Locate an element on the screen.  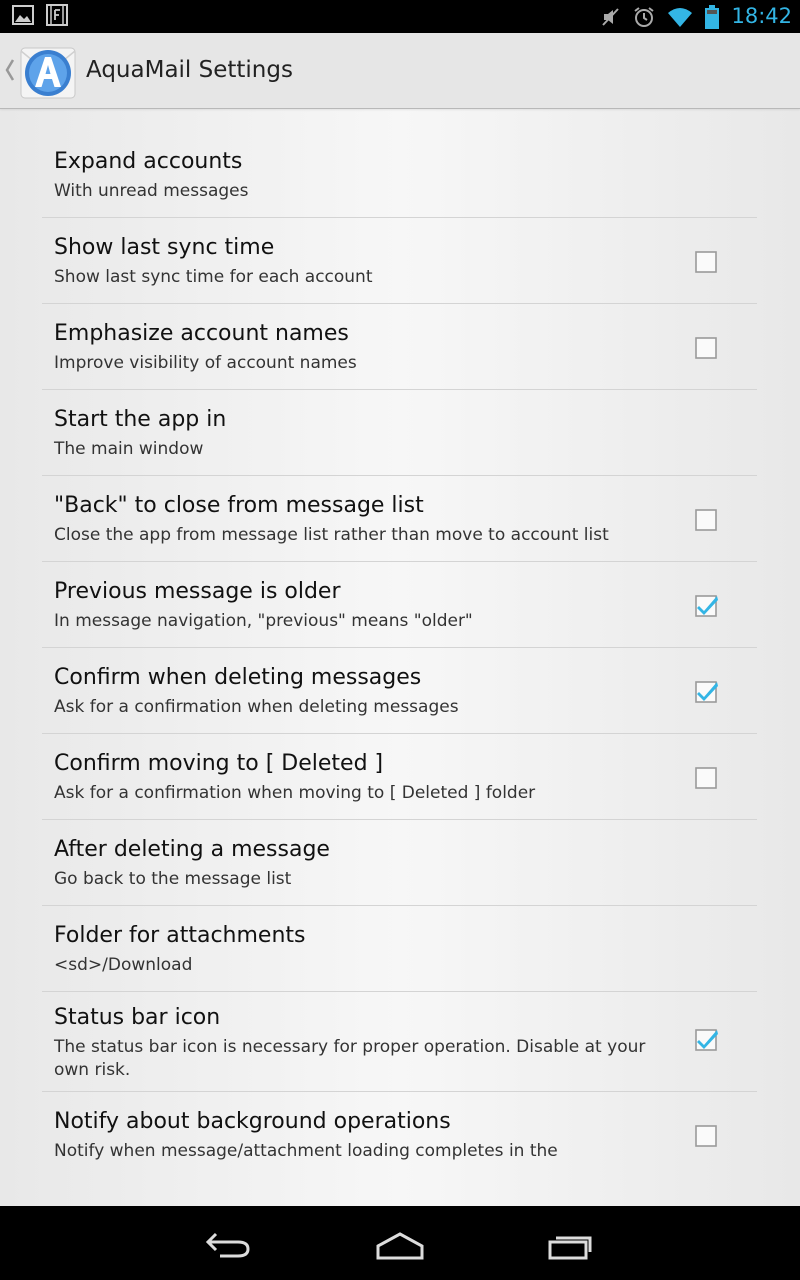
pref-summary: With unread messages is located at coordinates (151, 191).